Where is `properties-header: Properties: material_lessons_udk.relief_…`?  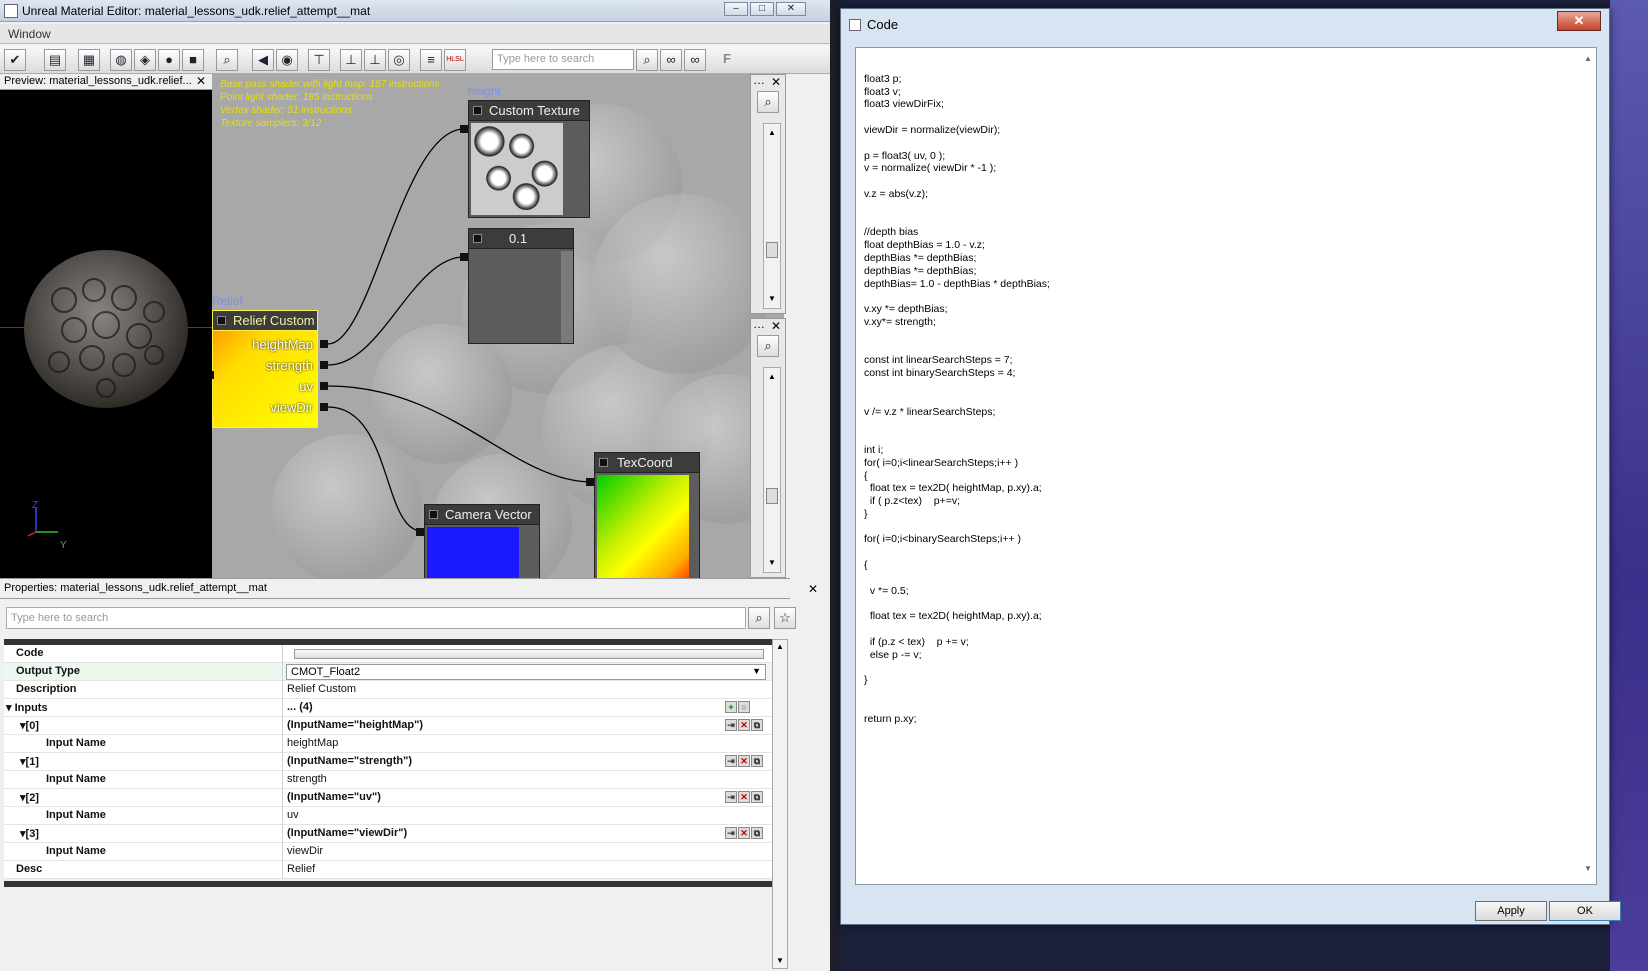
properties-header: Properties: material_lessons_udk.relief_… is located at coordinates (409, 589).